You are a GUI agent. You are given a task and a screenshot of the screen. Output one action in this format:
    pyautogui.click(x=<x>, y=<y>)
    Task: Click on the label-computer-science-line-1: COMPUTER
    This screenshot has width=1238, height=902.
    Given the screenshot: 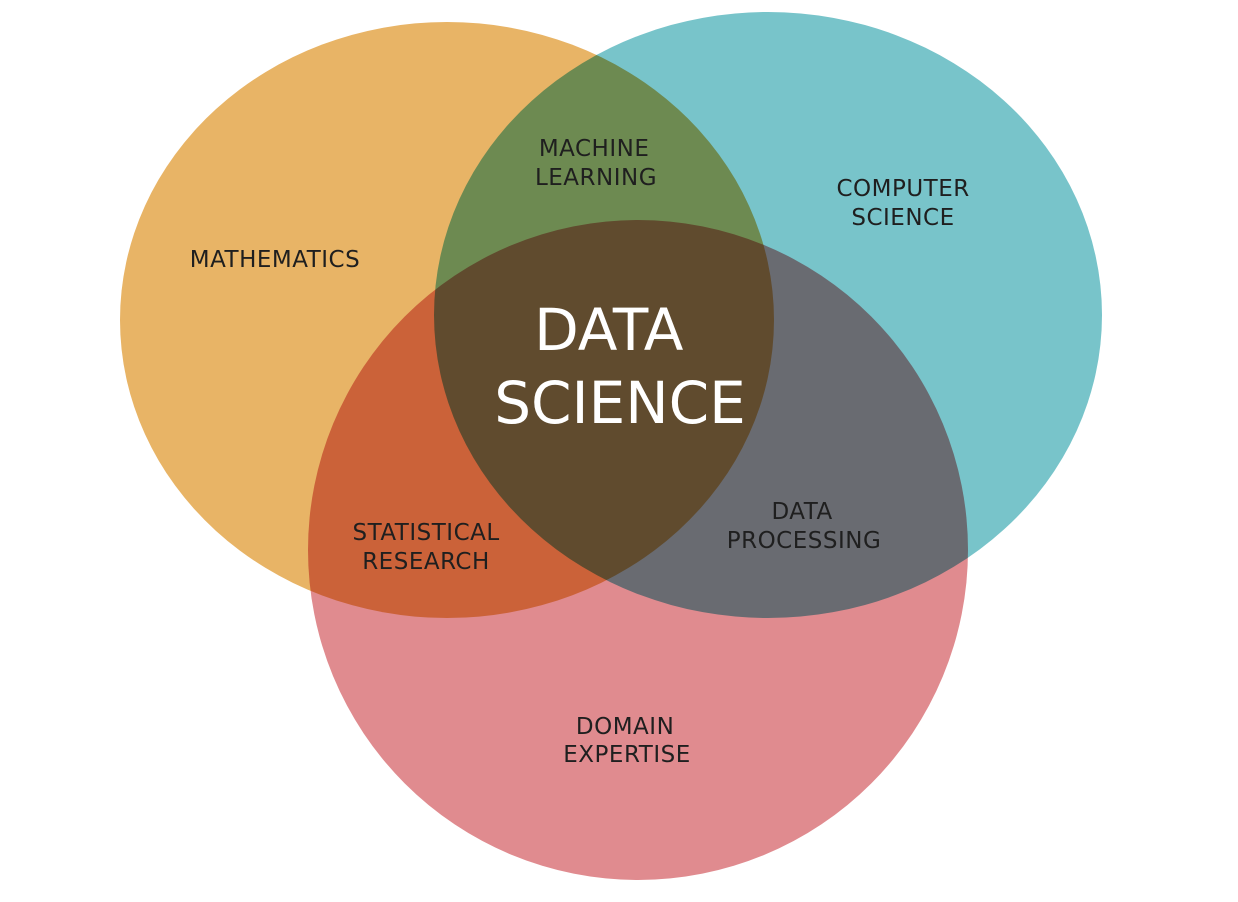 What is the action you would take?
    pyautogui.click(x=902, y=189)
    